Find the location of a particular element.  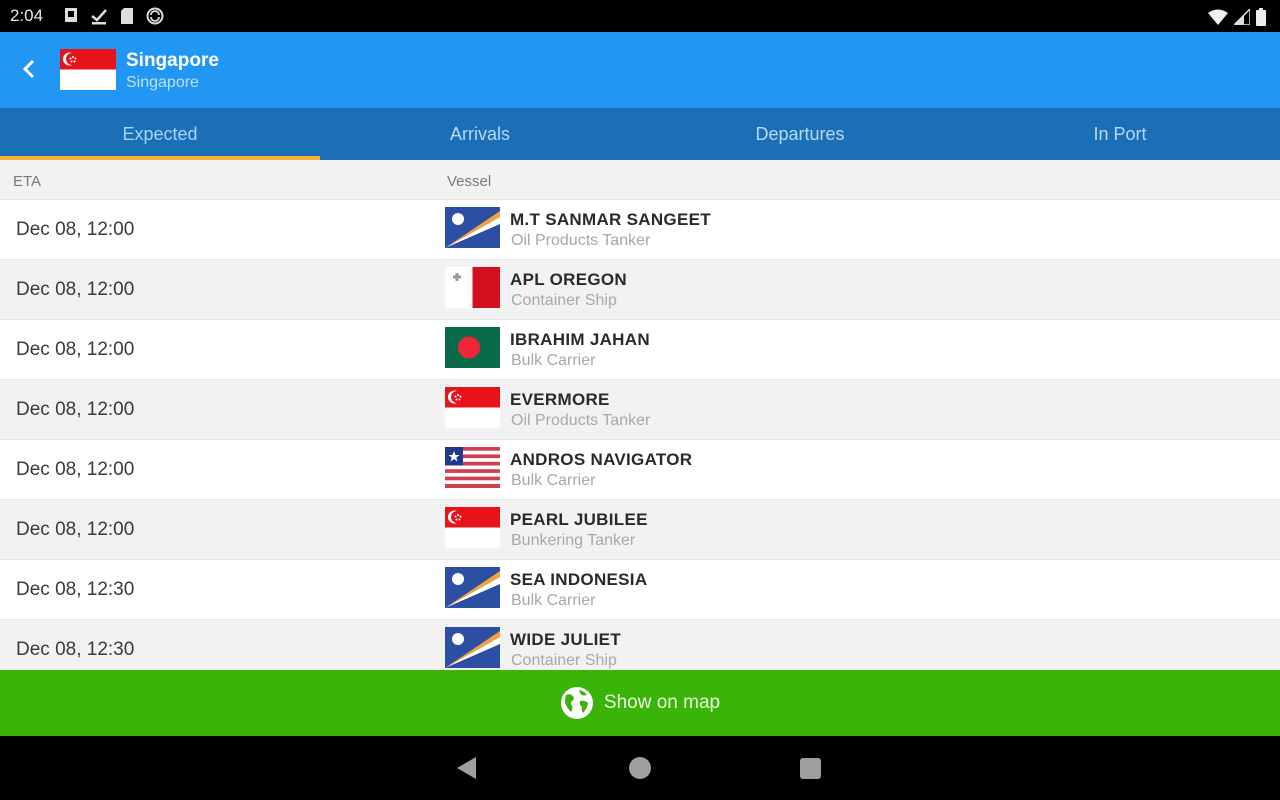

globe-icon is located at coordinates (576, 703).